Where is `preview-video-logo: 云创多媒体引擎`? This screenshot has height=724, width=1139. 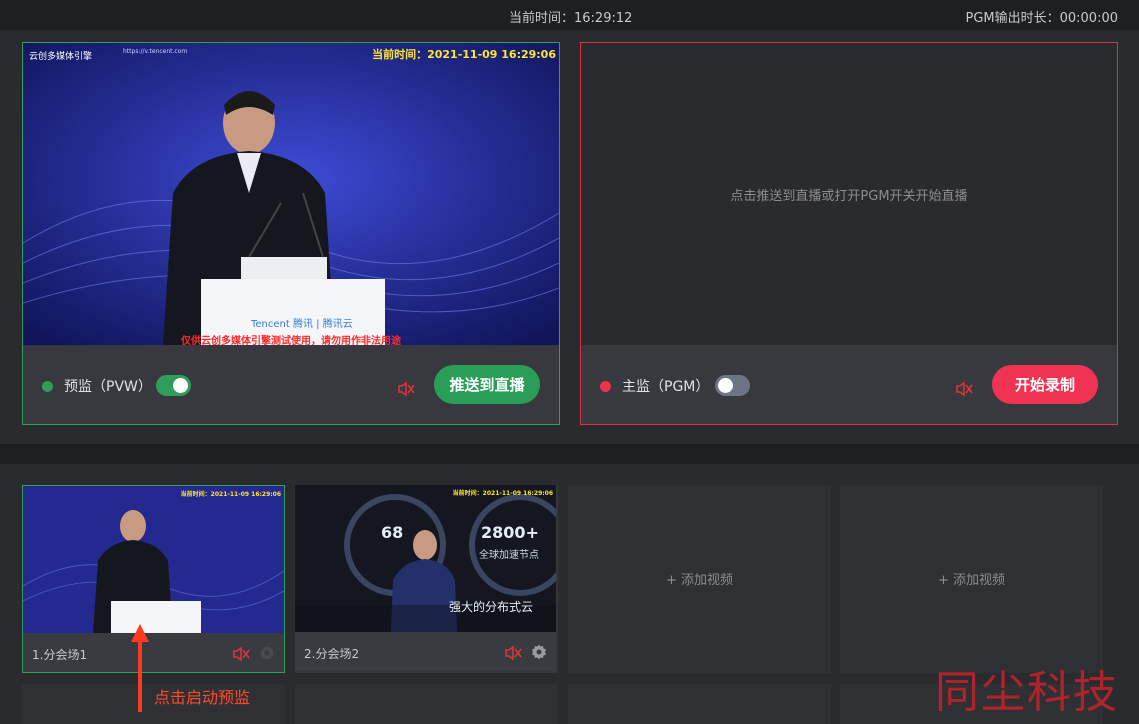
preview-video-logo: 云创多媒体引擎 is located at coordinates (61, 57).